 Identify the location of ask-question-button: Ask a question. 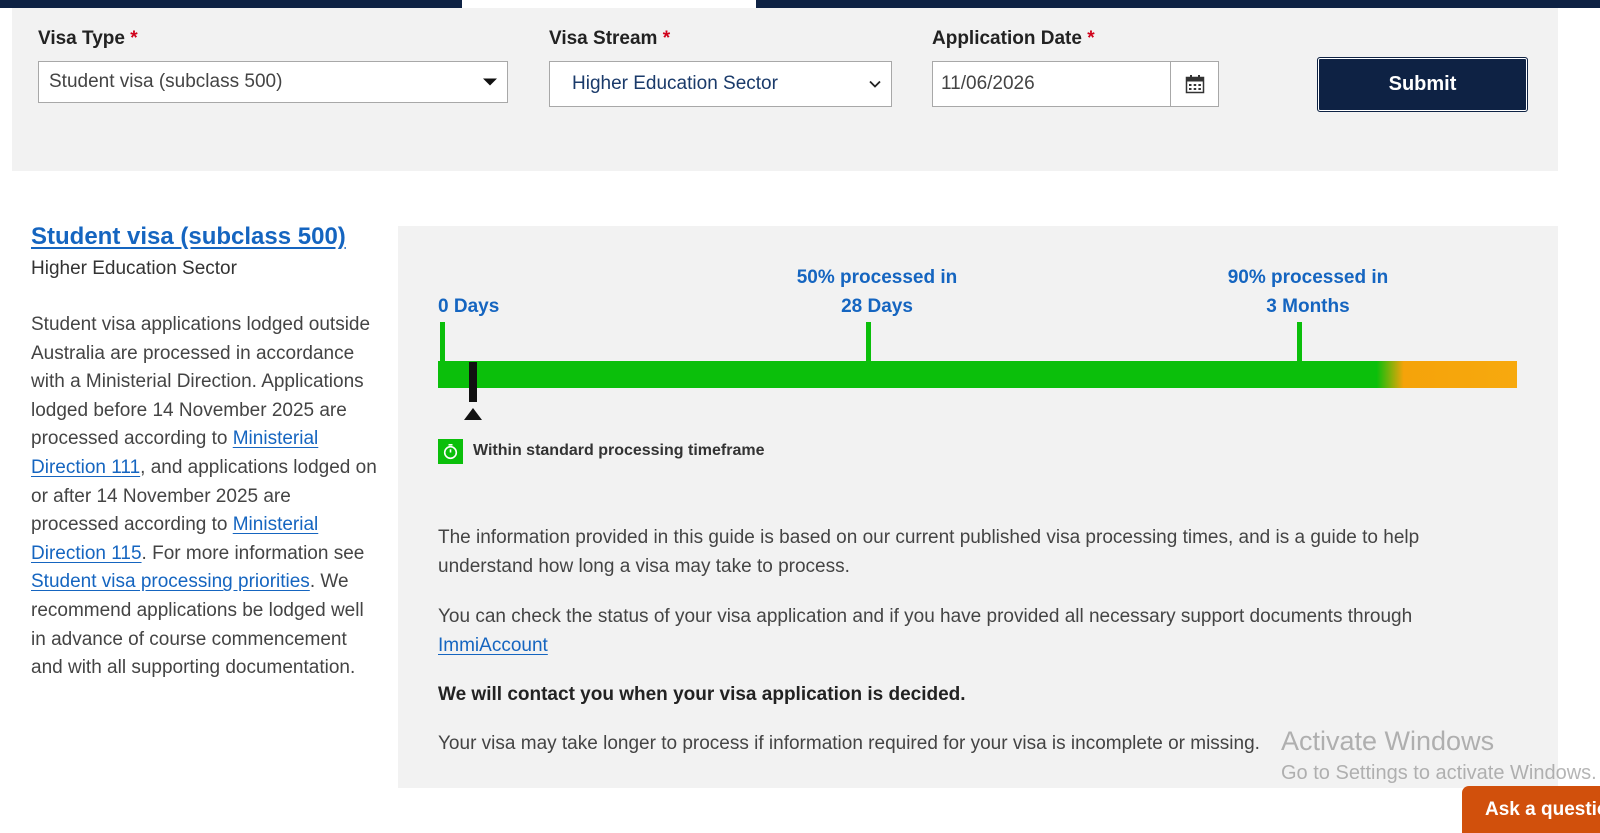
(1531, 809).